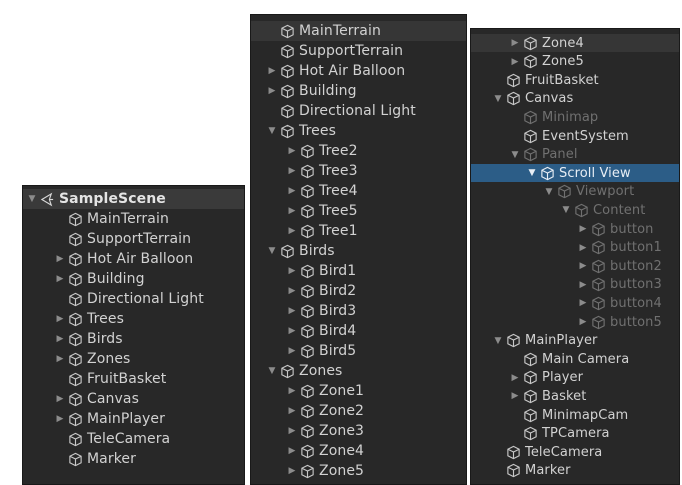 Image resolution: width=682 pixels, height=485 pixels. What do you see at coordinates (575, 248) in the screenshot?
I see `hierarchy-row-button1: ▶ button1` at bounding box center [575, 248].